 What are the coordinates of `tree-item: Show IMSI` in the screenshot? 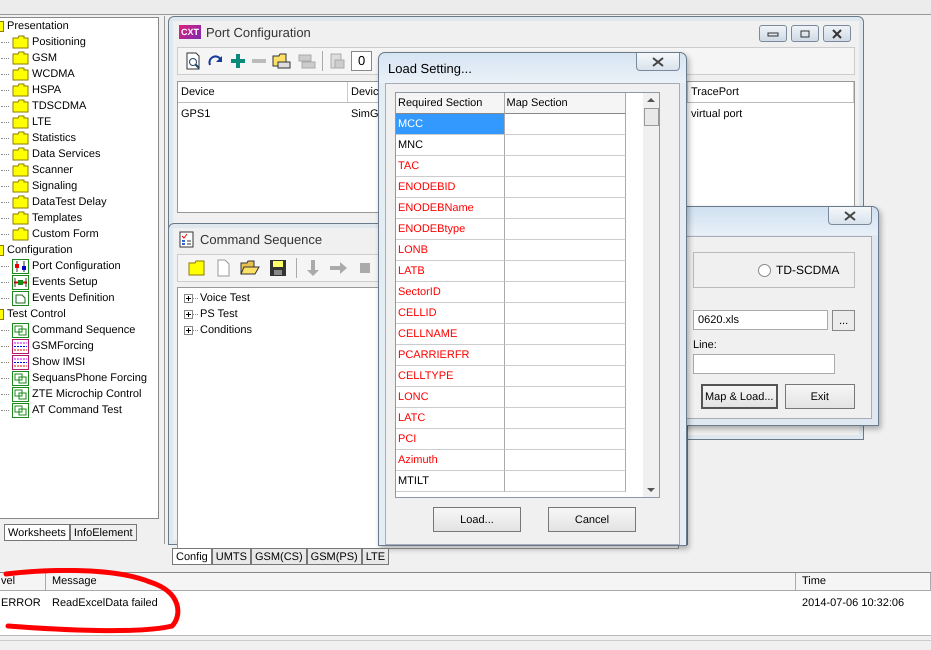 It's located at (59, 362).